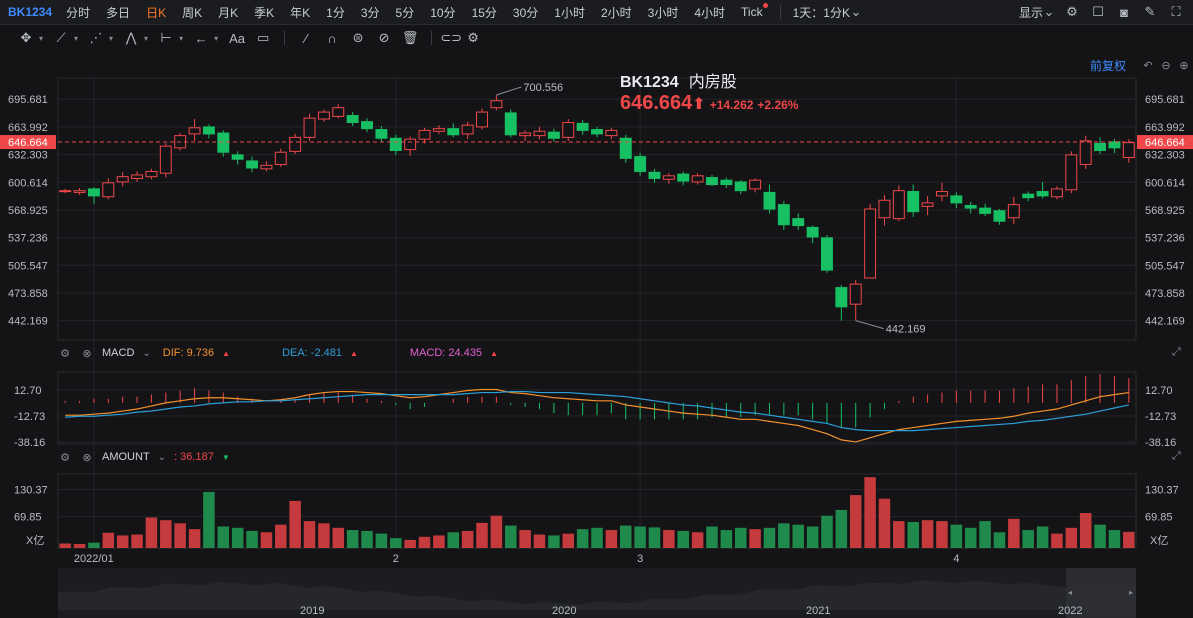  I want to click on navigator-year-label: 2019, so click(312, 611).